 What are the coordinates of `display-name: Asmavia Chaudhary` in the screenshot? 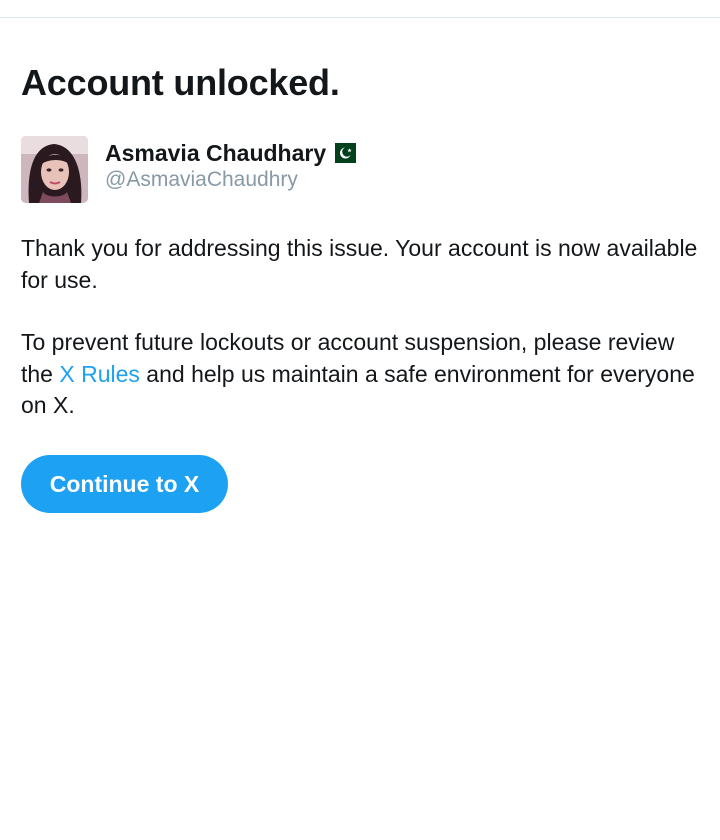 It's located at (216, 152).